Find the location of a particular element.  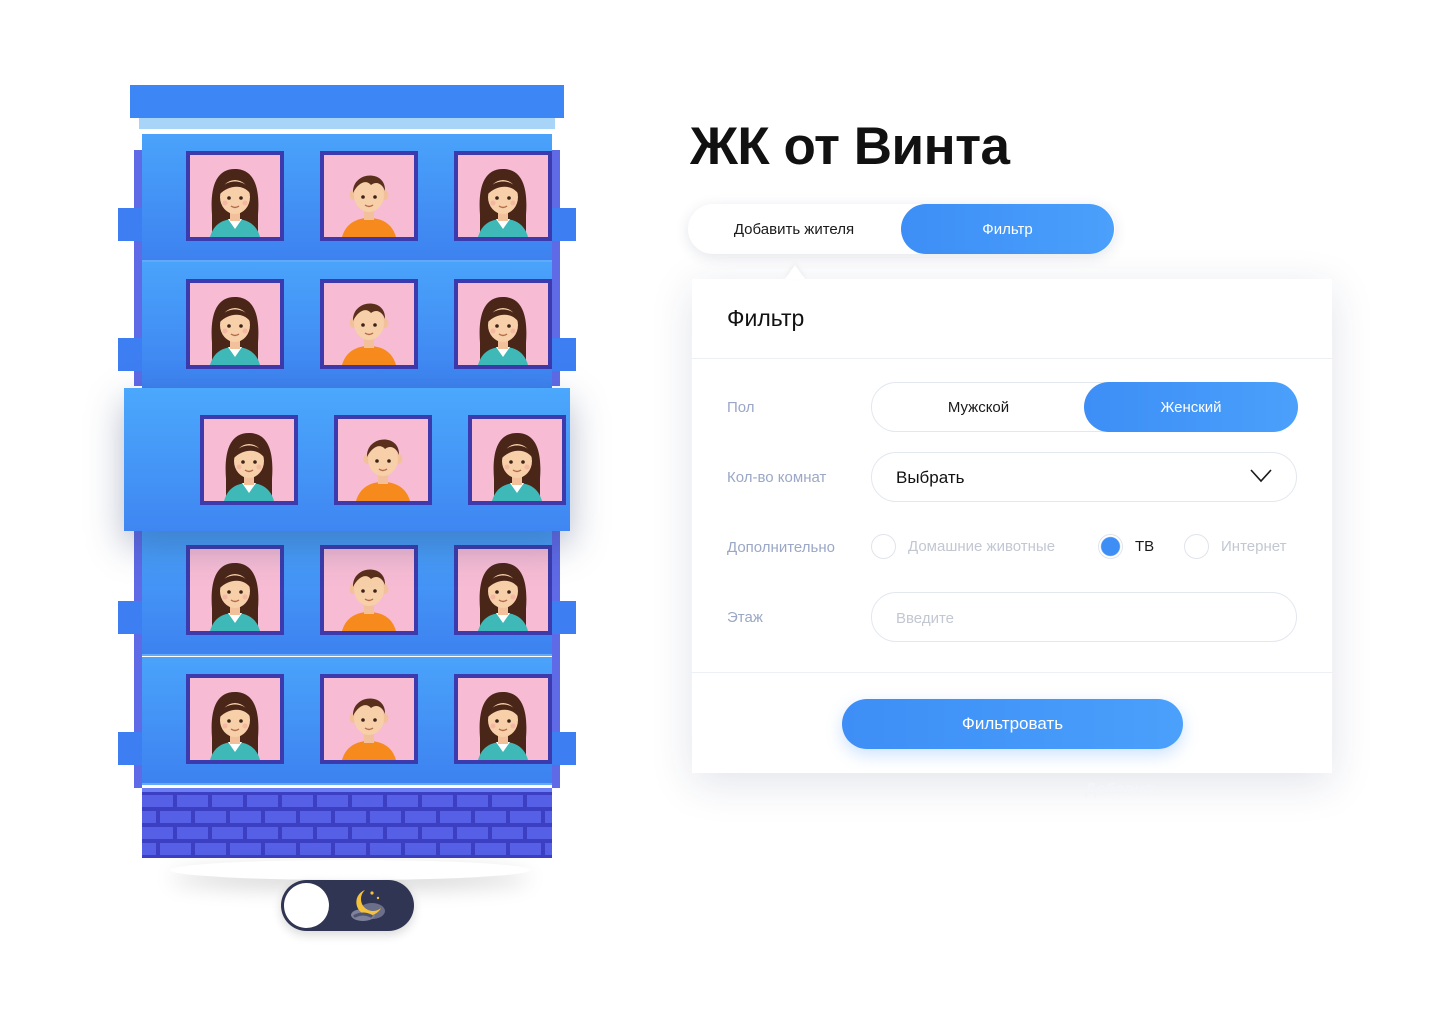

extras-option-label: Домашние животные is located at coordinates (982, 546).